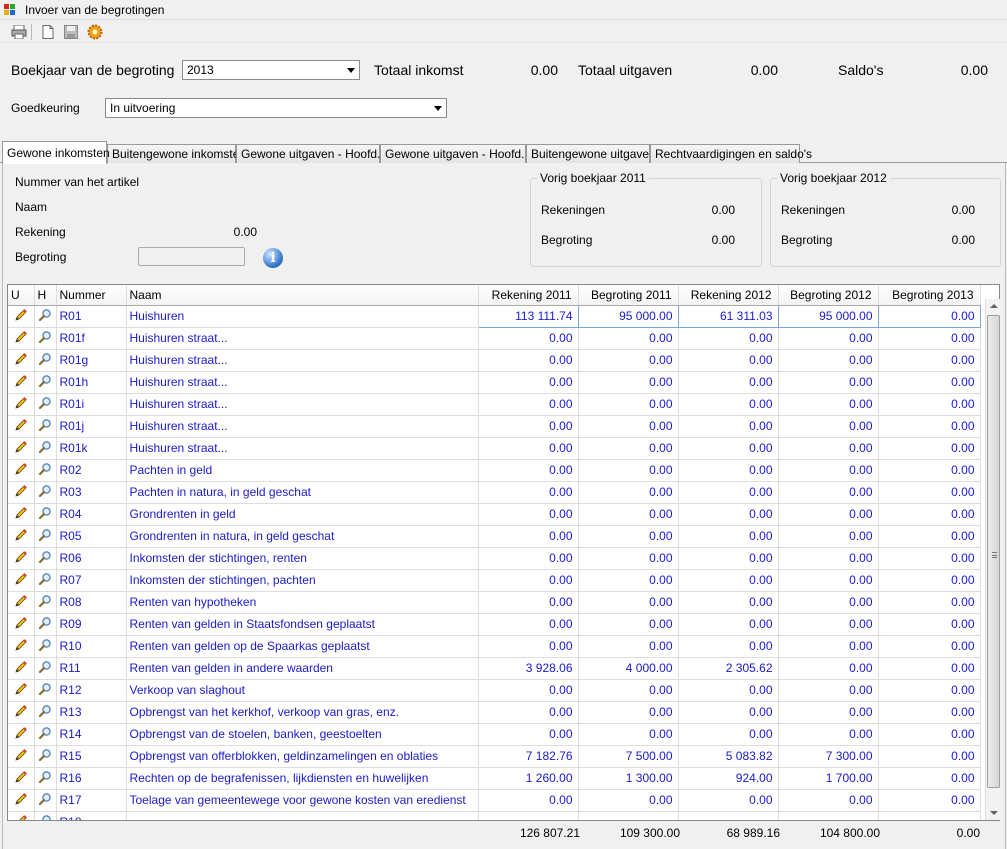 The width and height of the screenshot is (1007, 849). What do you see at coordinates (628, 815) in the screenshot?
I see `cell-begroting-2011` at bounding box center [628, 815].